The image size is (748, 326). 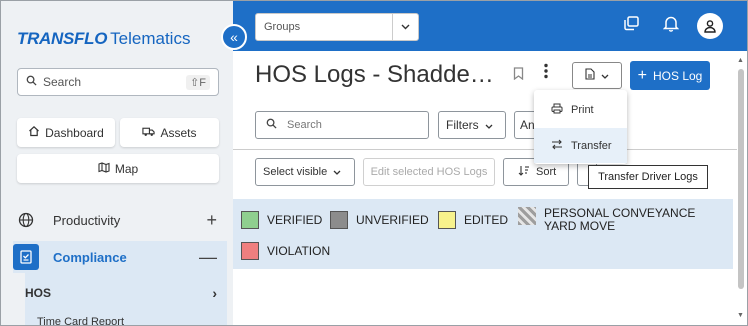 I want to click on edit-selected-button: Edit selected HOS Logs, so click(x=429, y=172).